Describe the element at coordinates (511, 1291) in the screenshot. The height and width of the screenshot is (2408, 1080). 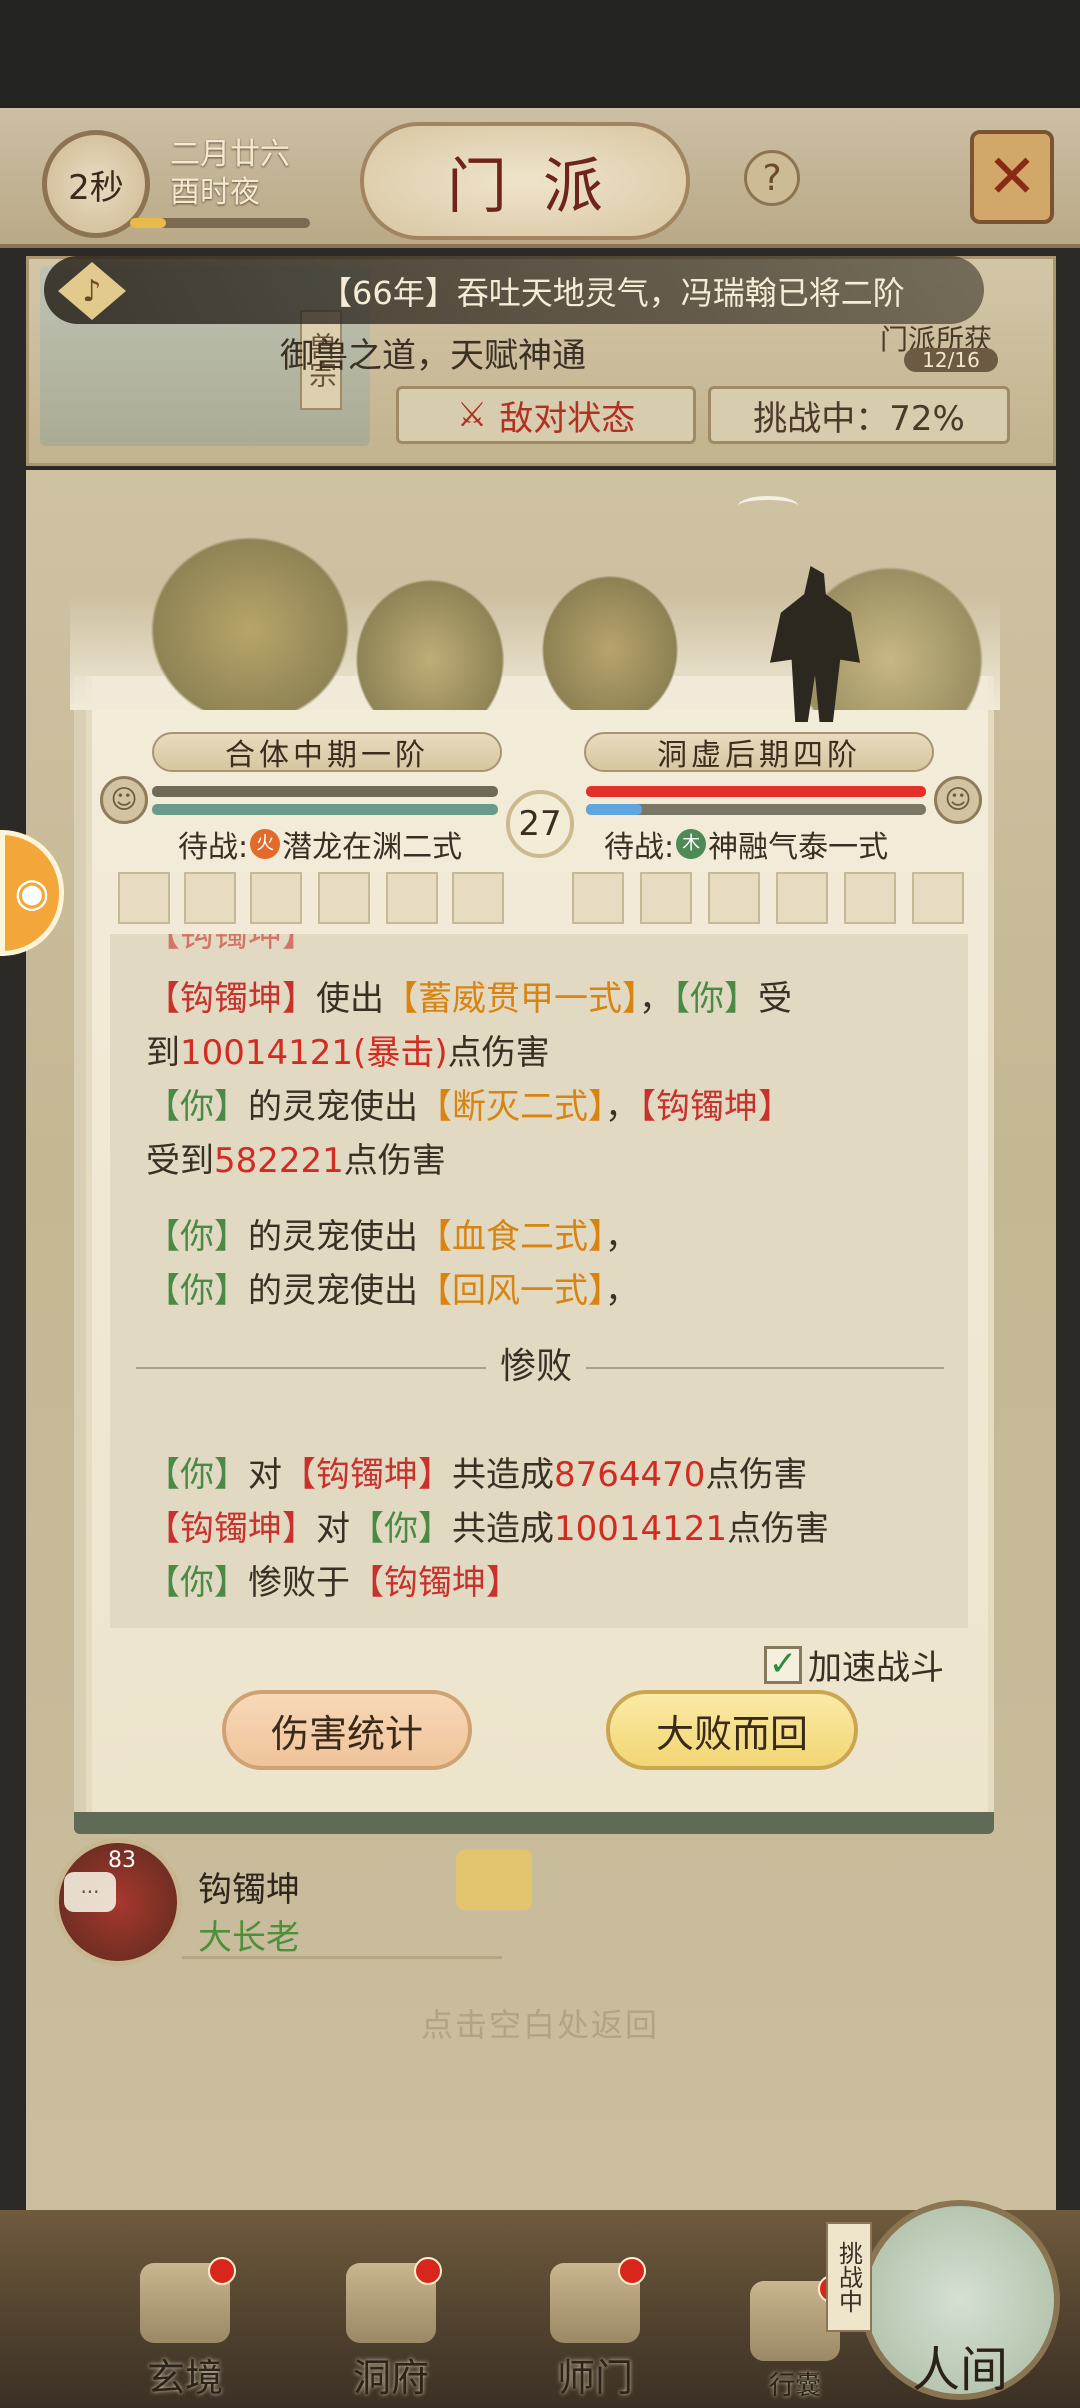
I see `skill-name: 【回风一式】` at that location.